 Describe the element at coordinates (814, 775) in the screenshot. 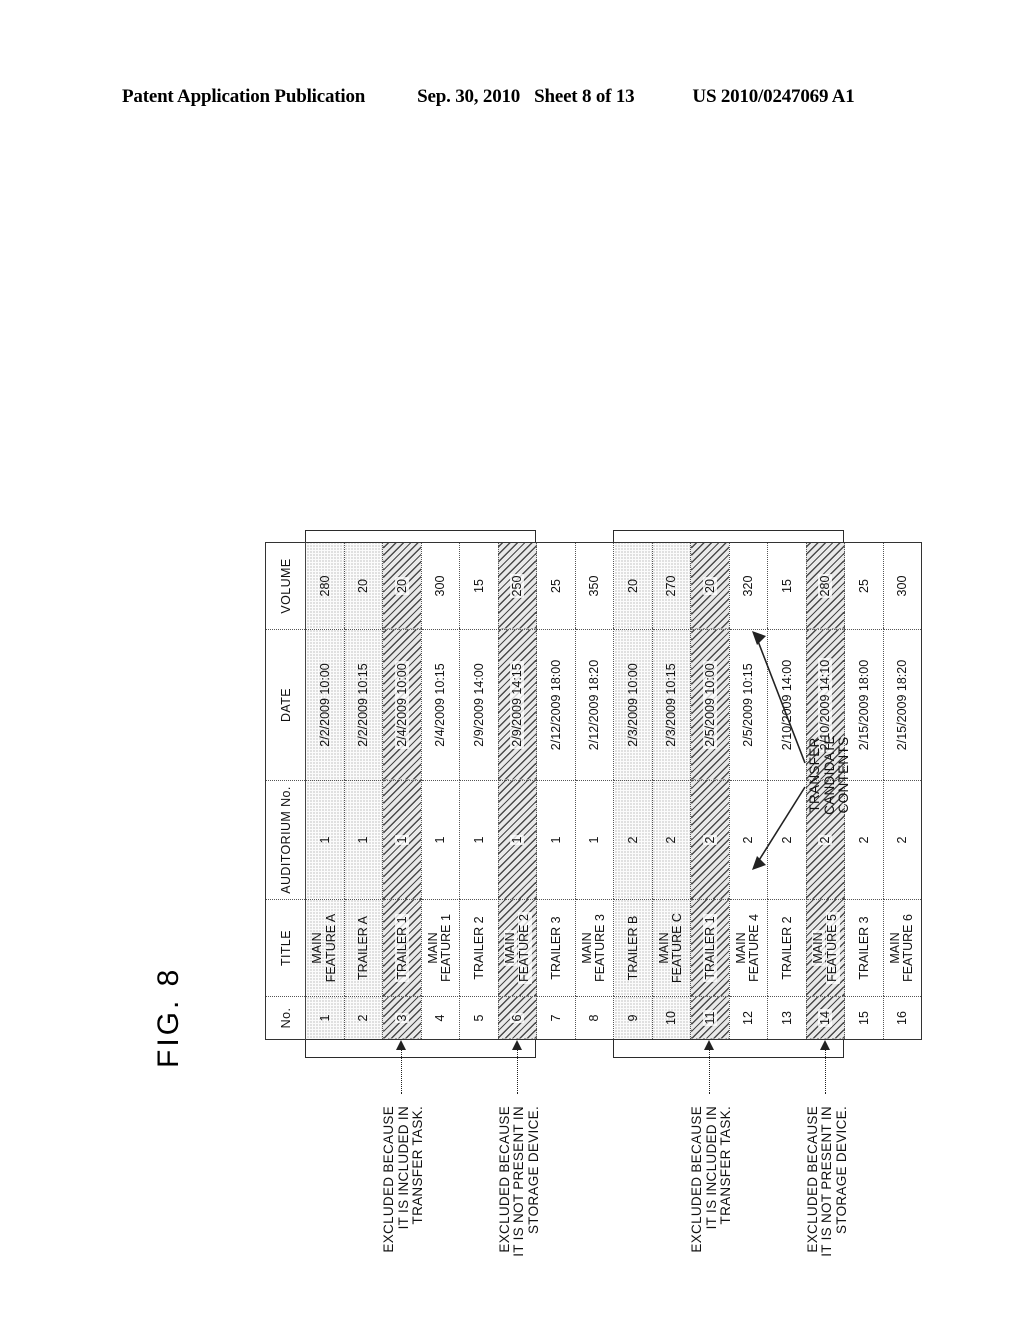

I see `tcc-line-1: TRANSFER` at that location.